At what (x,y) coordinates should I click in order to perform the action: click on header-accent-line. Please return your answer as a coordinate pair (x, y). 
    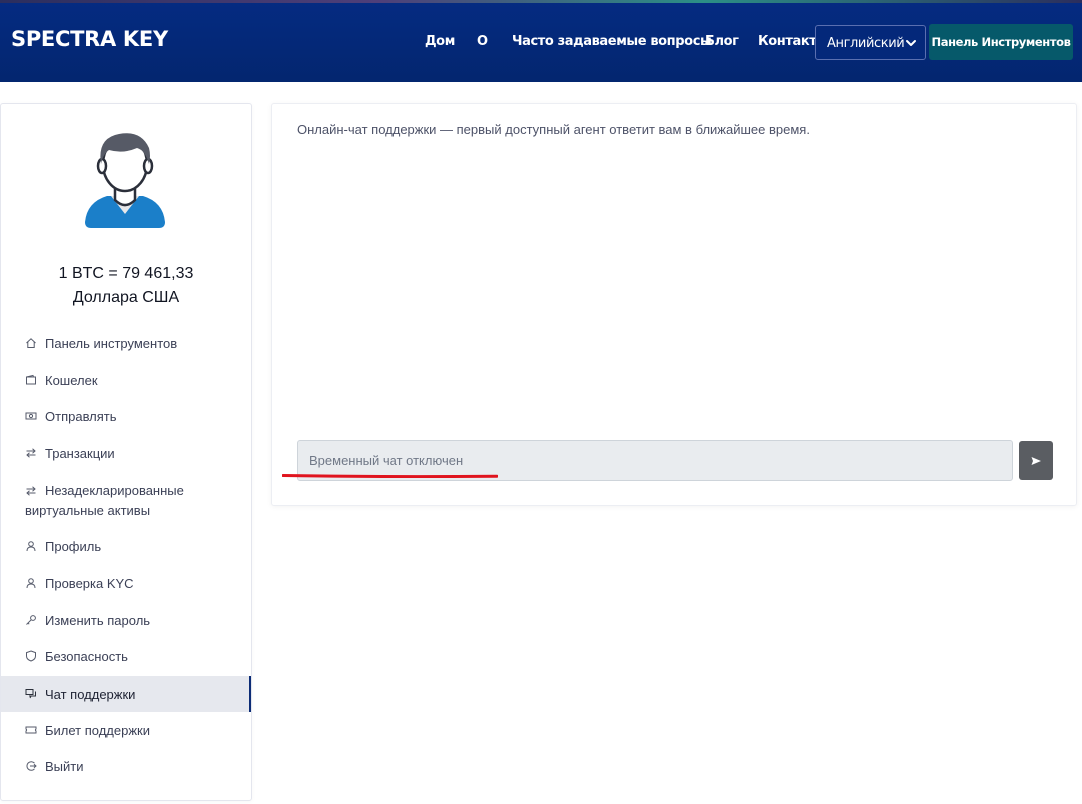
    Looking at the image, I should click on (541, 1).